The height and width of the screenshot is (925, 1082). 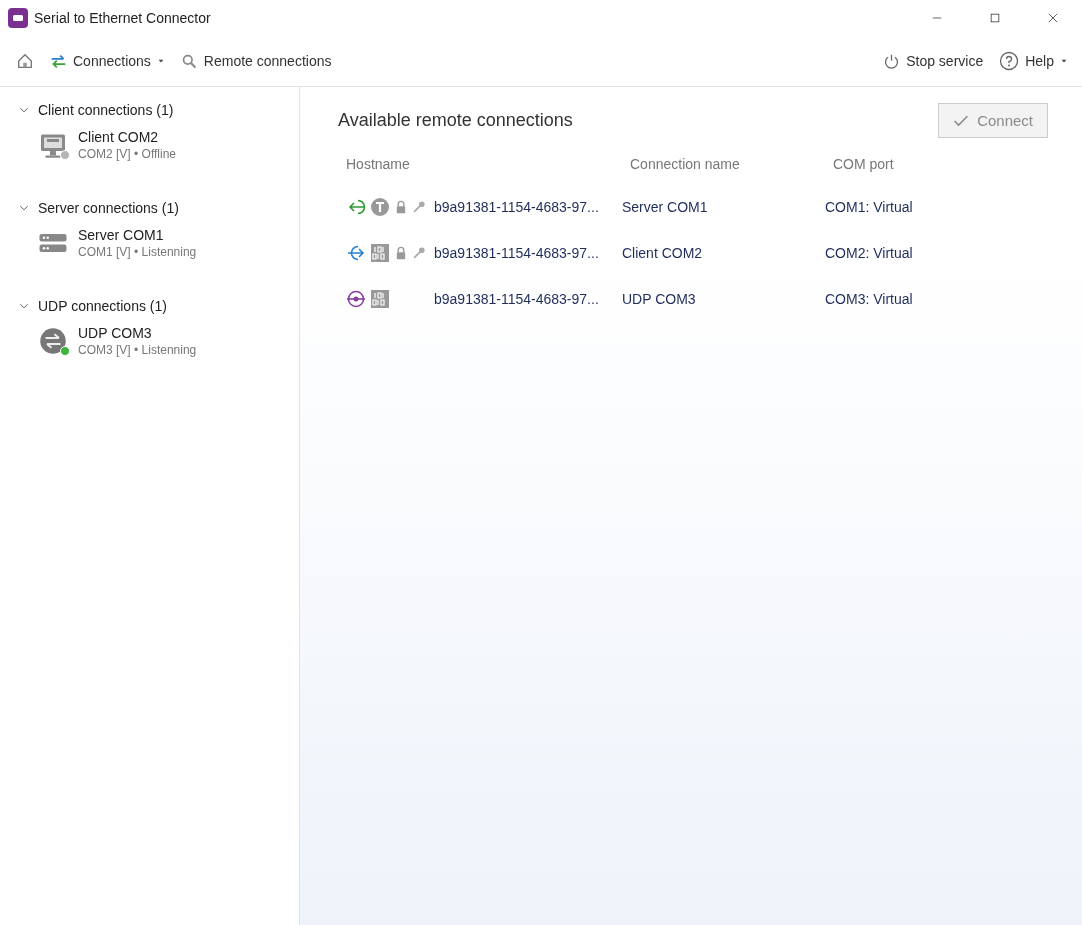 I want to click on name-cell-text: Client COM2, so click(x=663, y=253).